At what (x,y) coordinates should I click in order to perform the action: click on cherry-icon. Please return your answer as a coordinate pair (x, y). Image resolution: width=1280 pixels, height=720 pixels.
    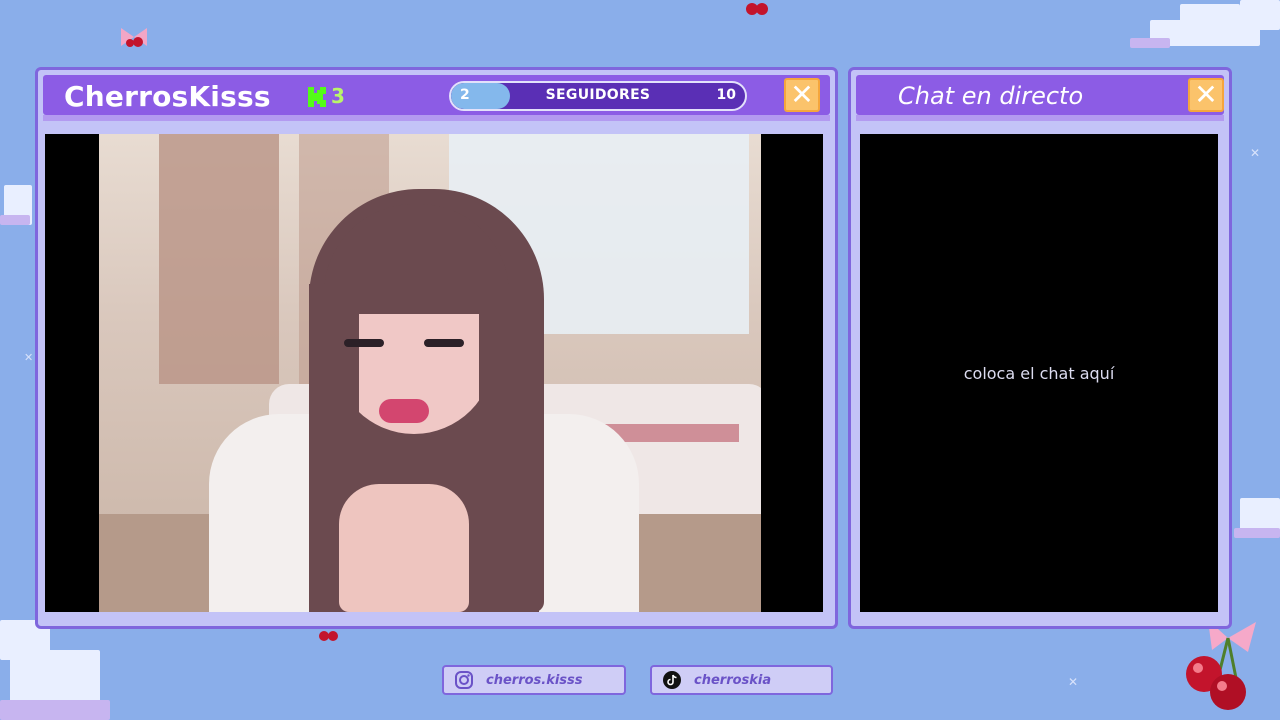
    Looking at the image, I should click on (757, 9).